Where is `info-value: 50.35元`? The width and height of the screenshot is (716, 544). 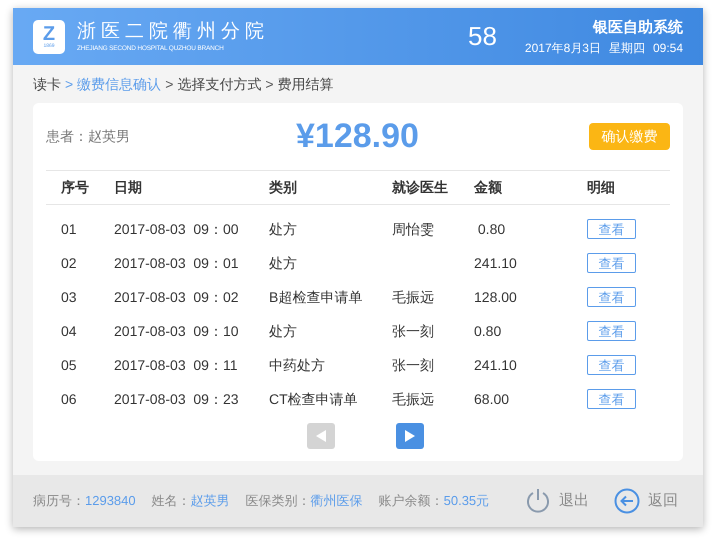 info-value: 50.35元 is located at coordinates (467, 501).